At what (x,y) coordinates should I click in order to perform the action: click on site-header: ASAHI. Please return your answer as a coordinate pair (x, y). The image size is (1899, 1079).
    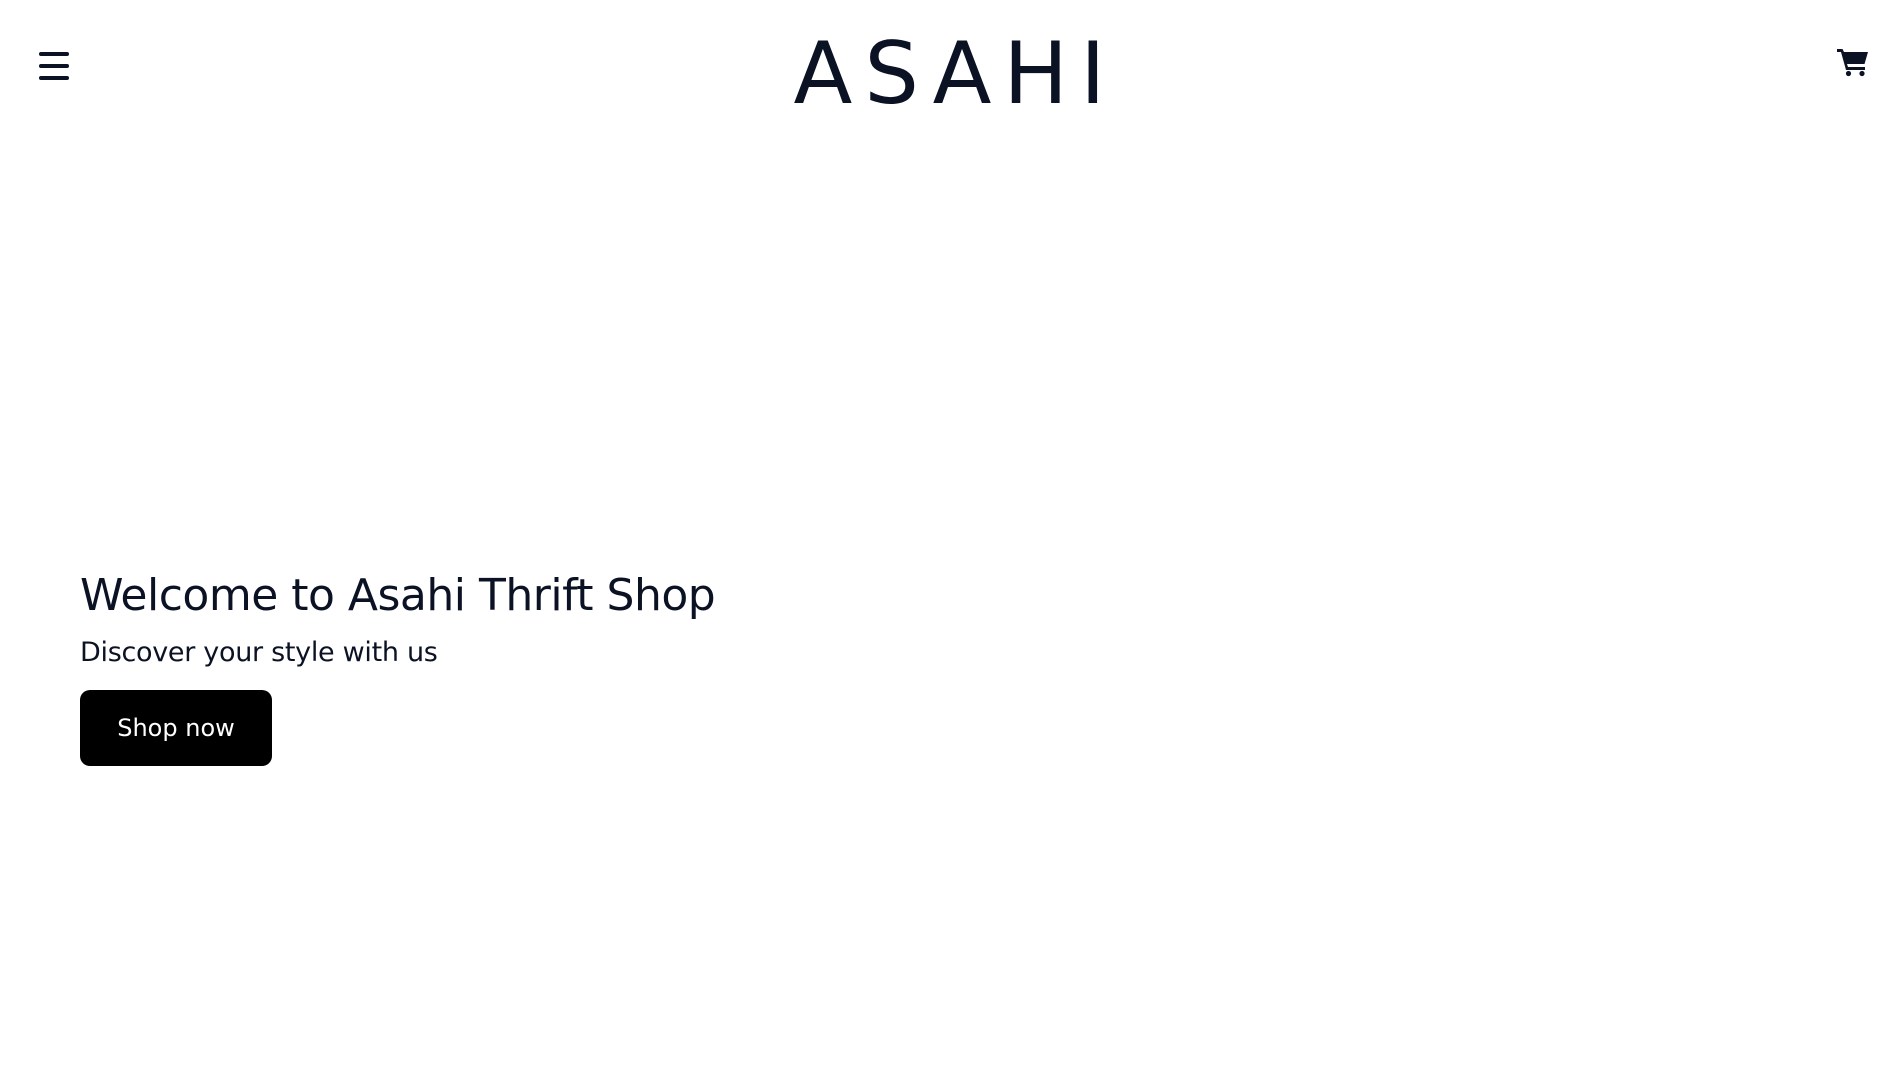
    Looking at the image, I should click on (949, 67).